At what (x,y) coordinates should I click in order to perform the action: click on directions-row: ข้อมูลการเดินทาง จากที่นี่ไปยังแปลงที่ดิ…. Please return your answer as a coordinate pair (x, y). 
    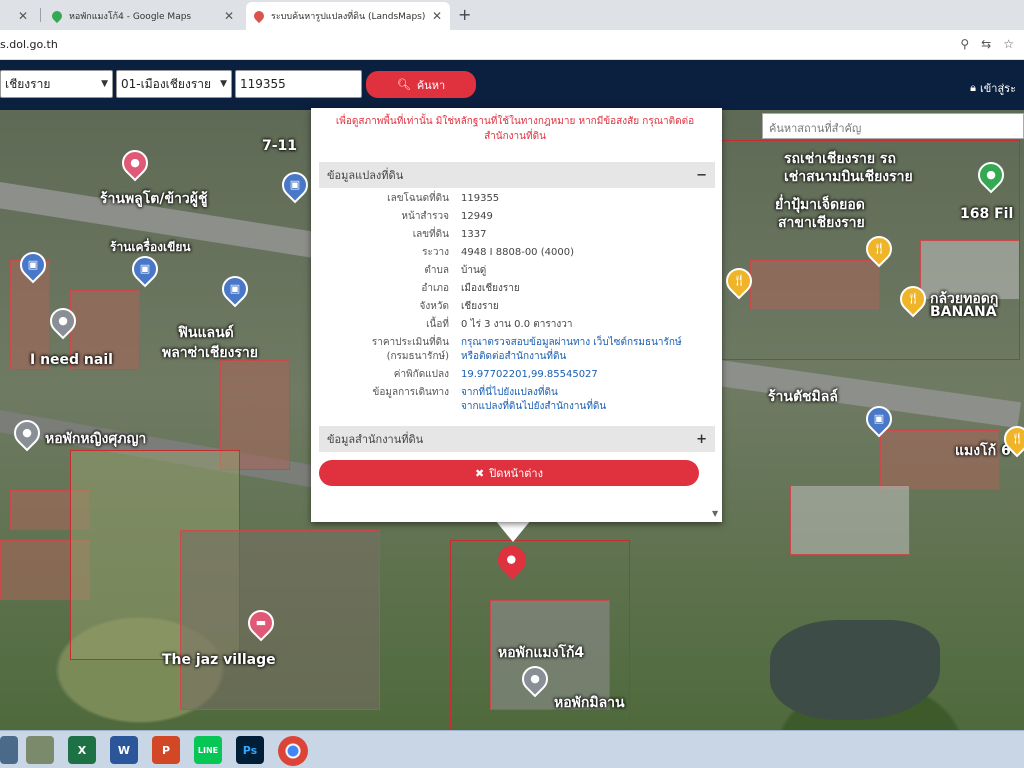
    Looking at the image, I should click on (517, 400).